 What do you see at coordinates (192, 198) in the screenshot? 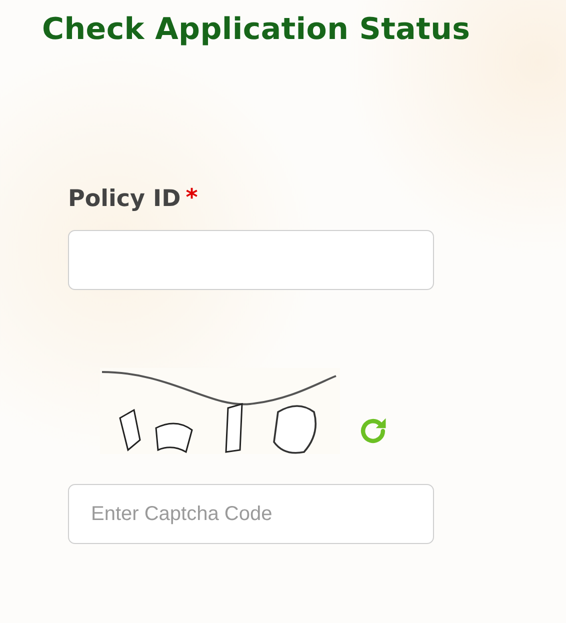
I see `required-mark: *` at bounding box center [192, 198].